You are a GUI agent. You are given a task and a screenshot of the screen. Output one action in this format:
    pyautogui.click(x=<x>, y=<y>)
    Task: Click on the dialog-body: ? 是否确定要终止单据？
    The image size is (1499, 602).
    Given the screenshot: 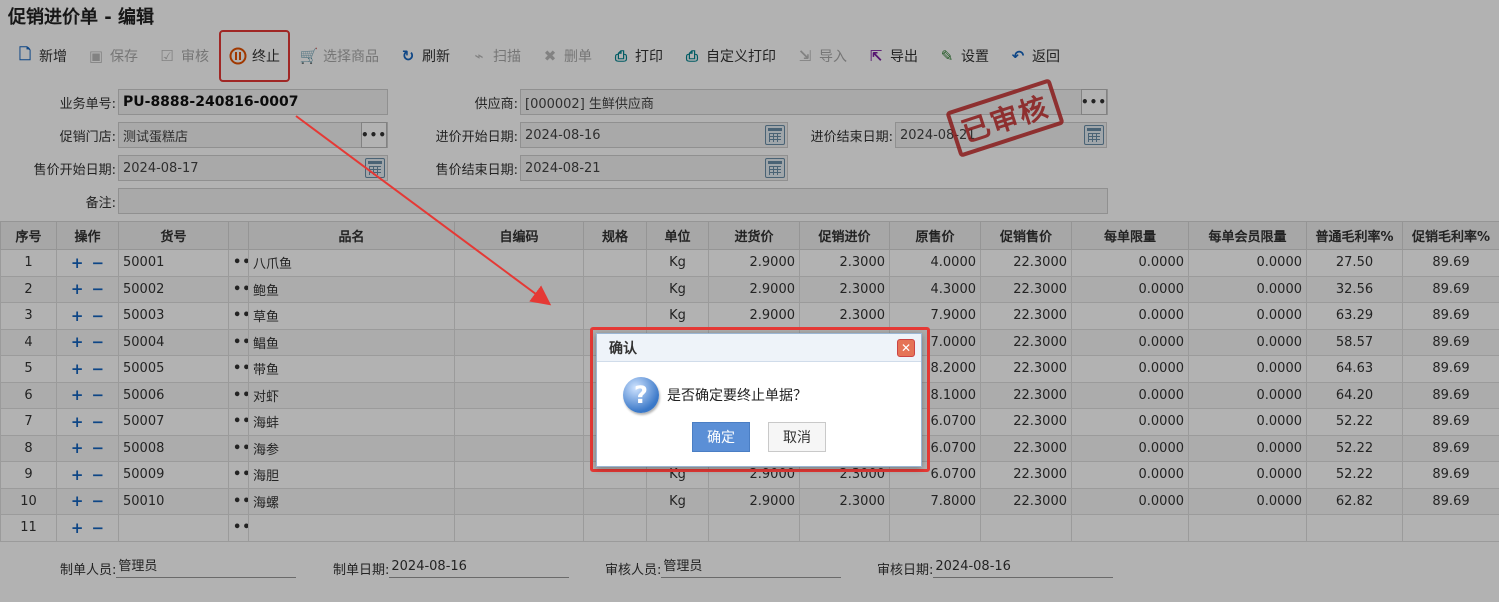 What is the action you would take?
    pyautogui.click(x=759, y=390)
    